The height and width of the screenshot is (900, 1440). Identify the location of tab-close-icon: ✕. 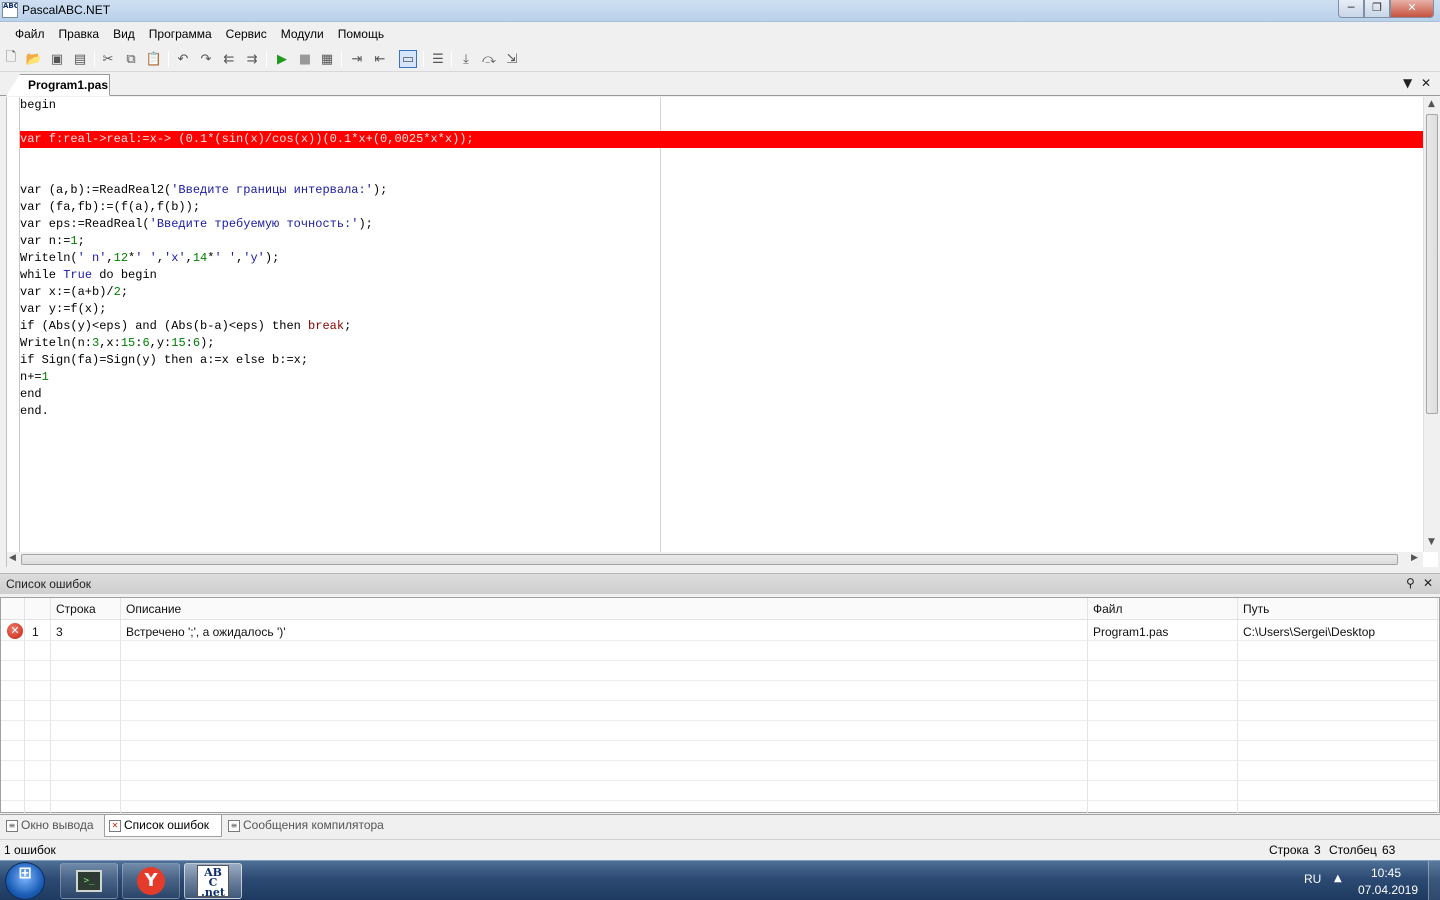
(1426, 83).